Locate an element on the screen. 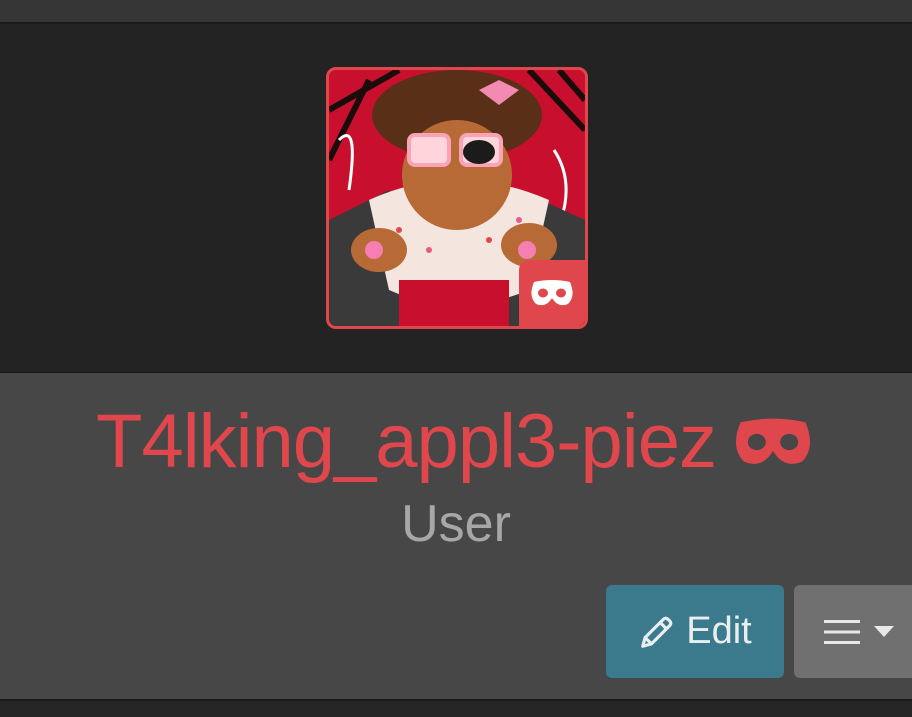  avatar is located at coordinates (457, 198).